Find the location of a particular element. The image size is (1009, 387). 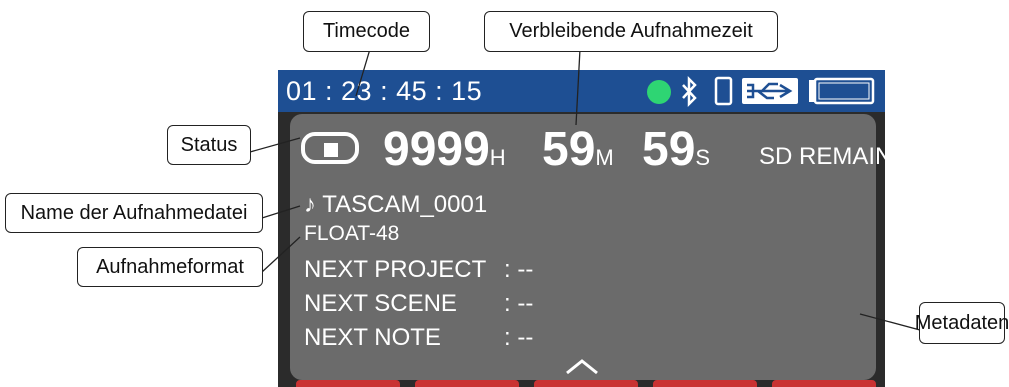

callout-status: Status is located at coordinates (209, 145).